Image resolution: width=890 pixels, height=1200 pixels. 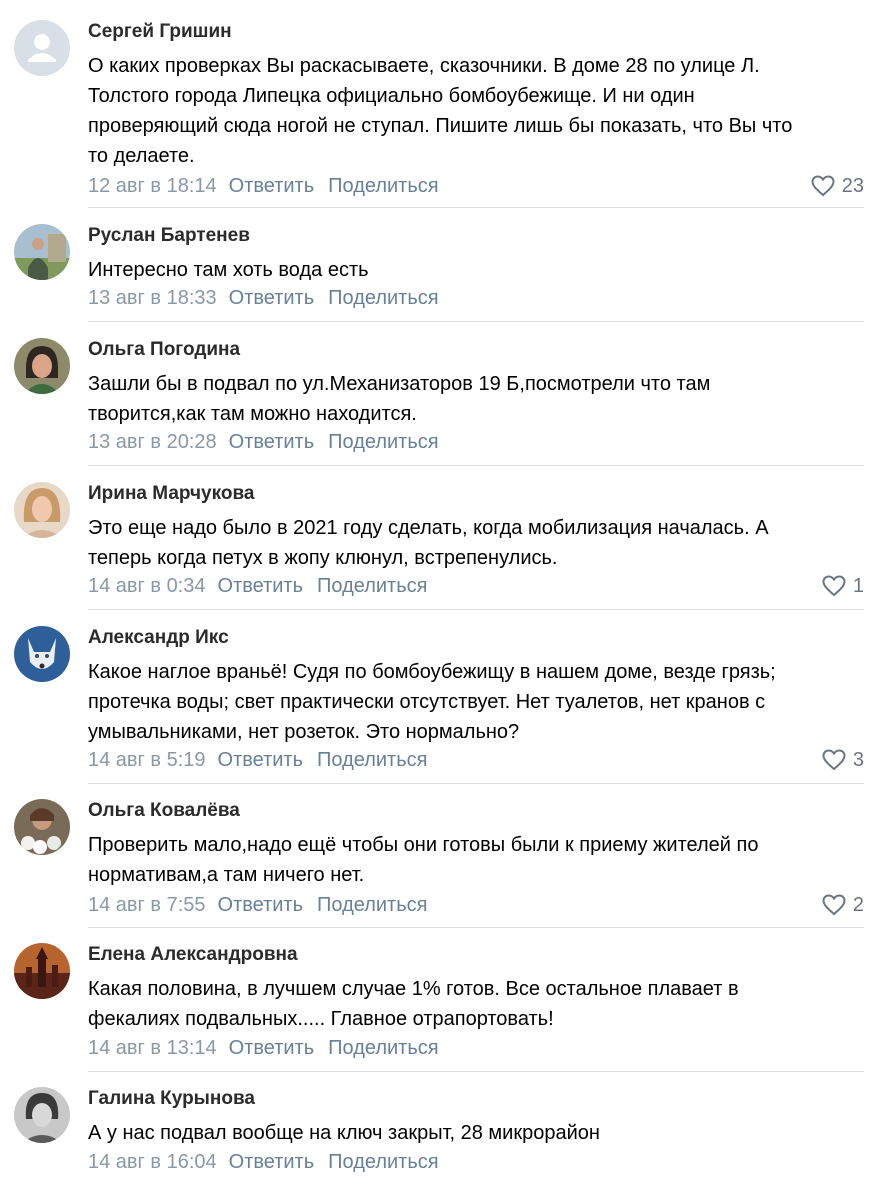 I want to click on like-count: 1, so click(x=858, y=586).